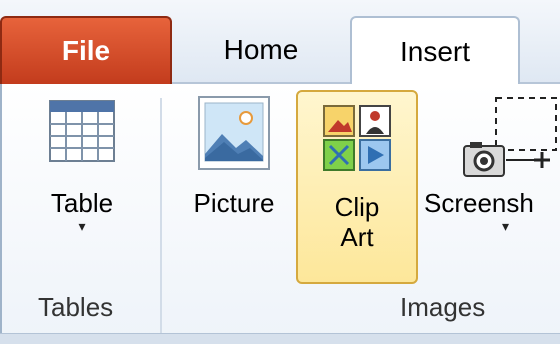 This screenshot has height=344, width=560. Describe the element at coordinates (280, 338) in the screenshot. I see `ribbon-bottom-border` at that location.